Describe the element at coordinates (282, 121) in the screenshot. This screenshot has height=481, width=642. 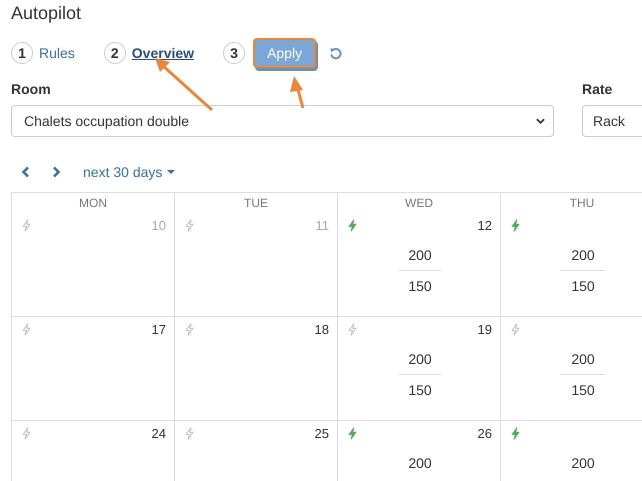
I see `room-select: Chalets occupation double` at that location.